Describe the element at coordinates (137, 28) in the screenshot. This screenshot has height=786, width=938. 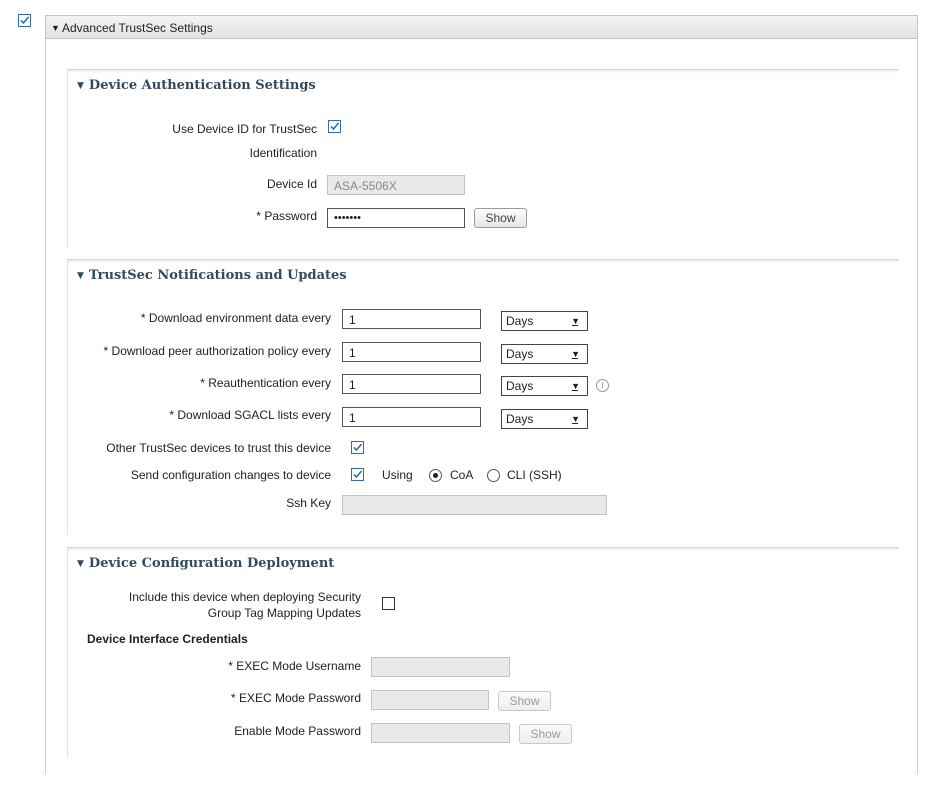
I see `advanced-trustsec-title: Advanced TrustSec Settings` at that location.